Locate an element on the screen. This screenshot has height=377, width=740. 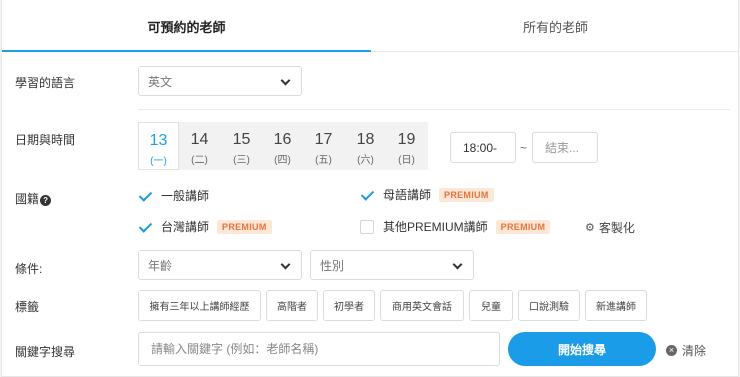
date-option: 16 (四) is located at coordinates (282, 146).